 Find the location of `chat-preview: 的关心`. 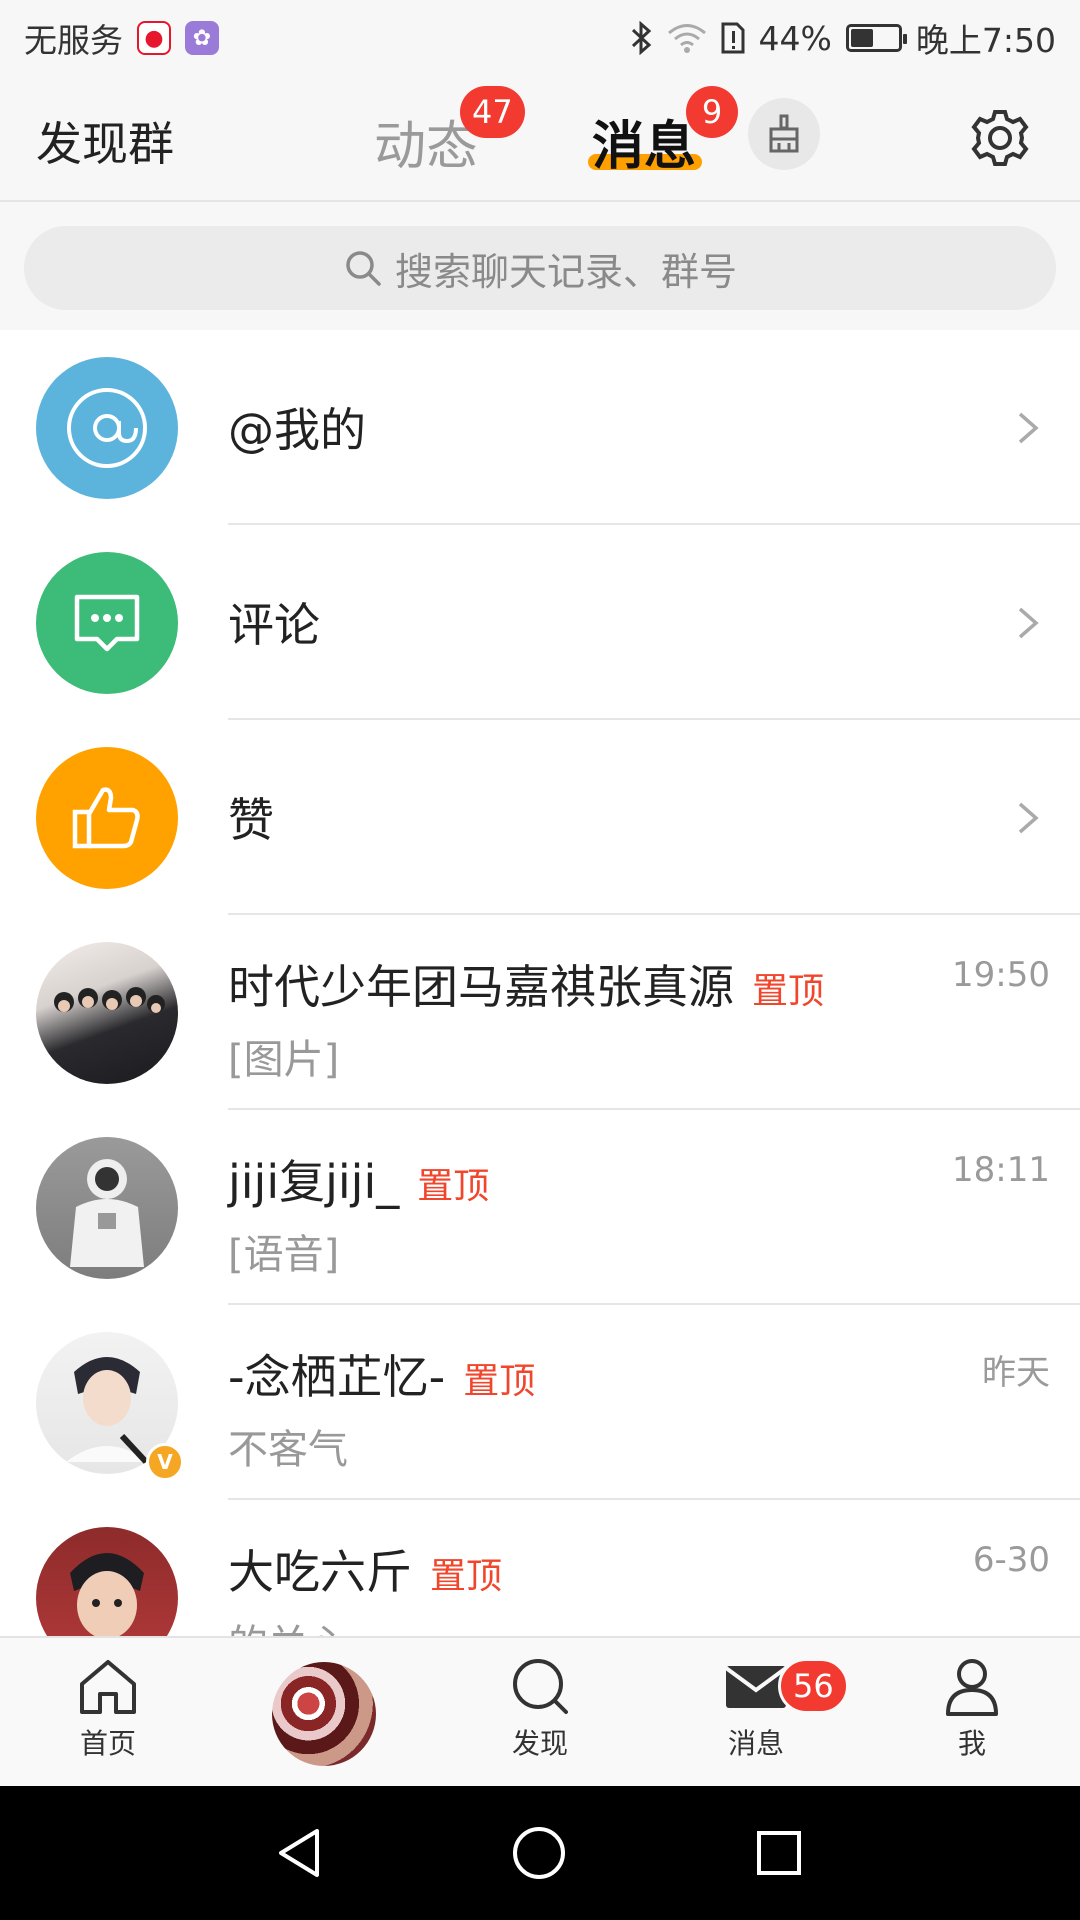

chat-preview: 的关心 is located at coordinates (288, 1624).